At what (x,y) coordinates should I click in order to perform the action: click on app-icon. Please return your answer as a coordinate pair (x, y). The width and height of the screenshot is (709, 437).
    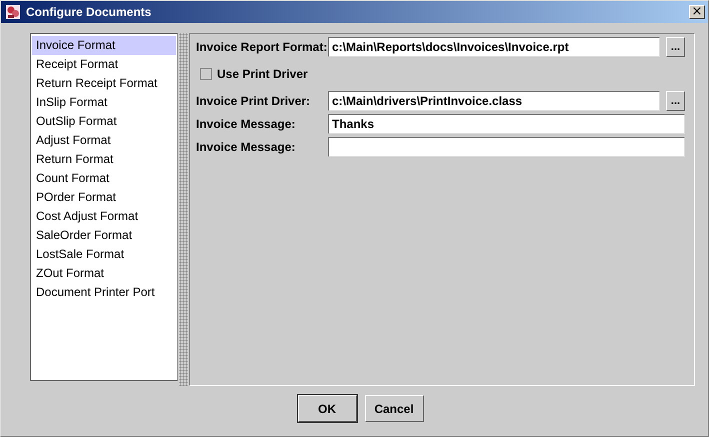
    Looking at the image, I should click on (13, 12).